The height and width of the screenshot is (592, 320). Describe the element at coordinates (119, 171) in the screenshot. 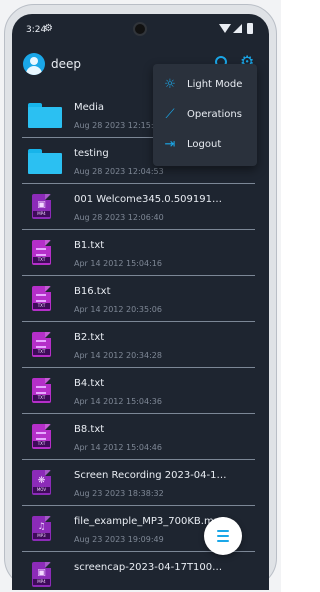

I see `file-date: Aug 28 2023 12:04:53` at that location.